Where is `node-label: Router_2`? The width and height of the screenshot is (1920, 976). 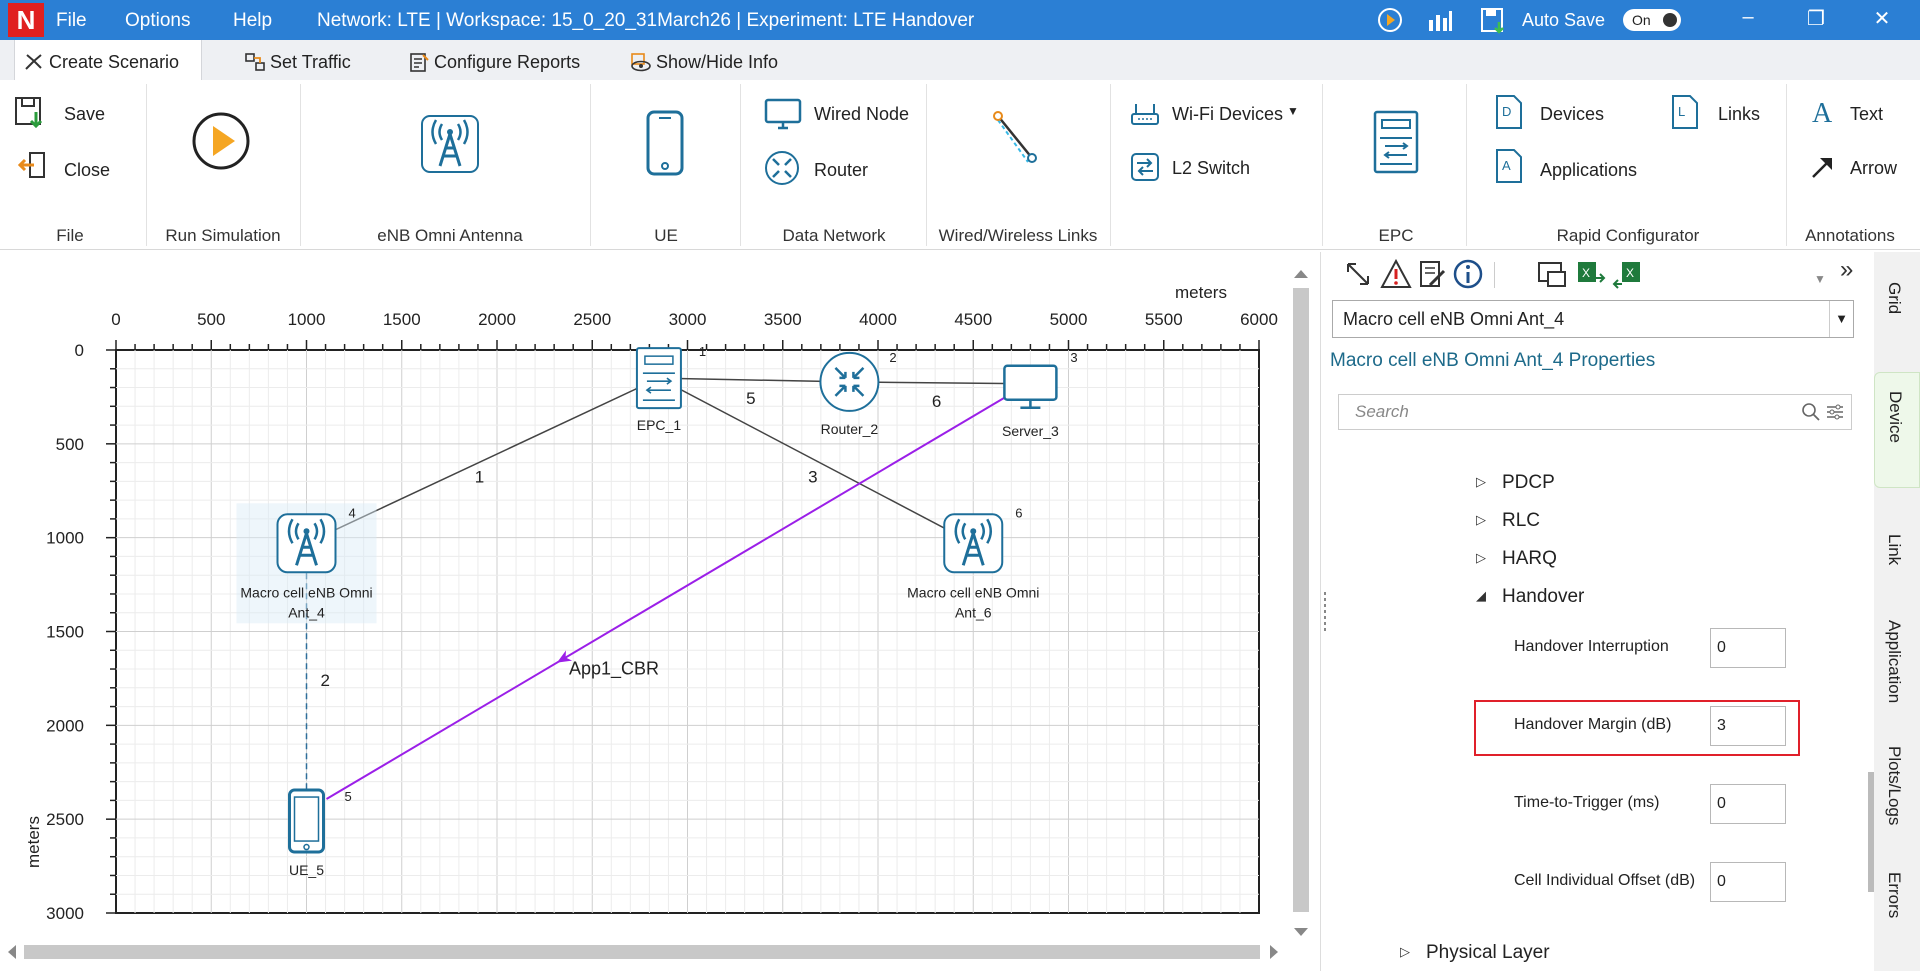 node-label: Router_2 is located at coordinates (850, 429).